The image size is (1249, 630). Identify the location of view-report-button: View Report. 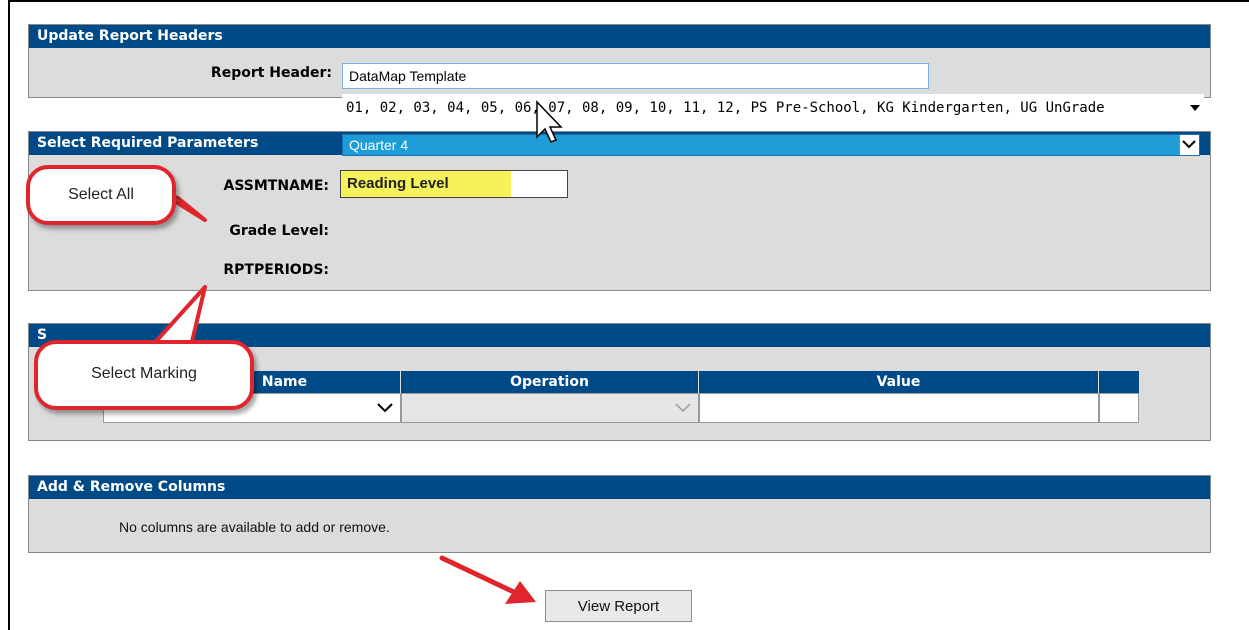
(618, 606).